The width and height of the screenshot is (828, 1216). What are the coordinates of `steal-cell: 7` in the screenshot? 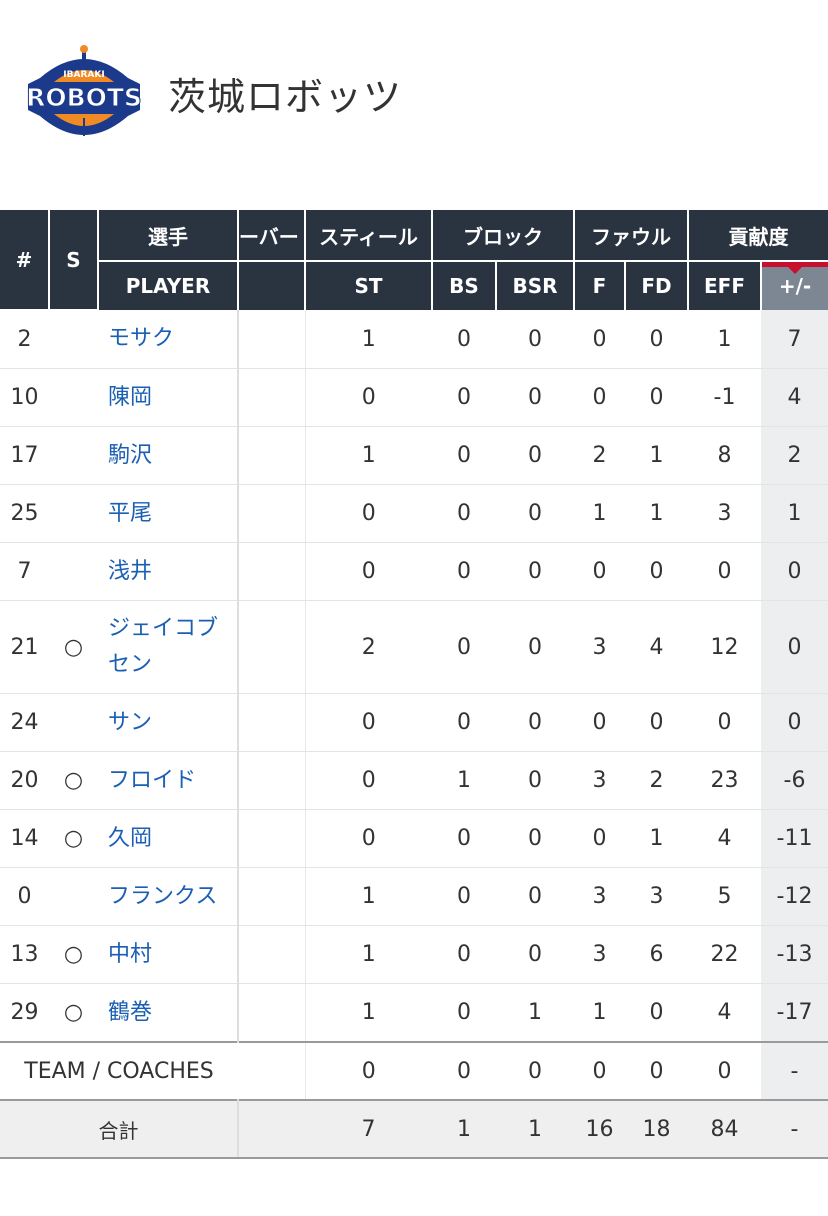 It's located at (368, 1129).